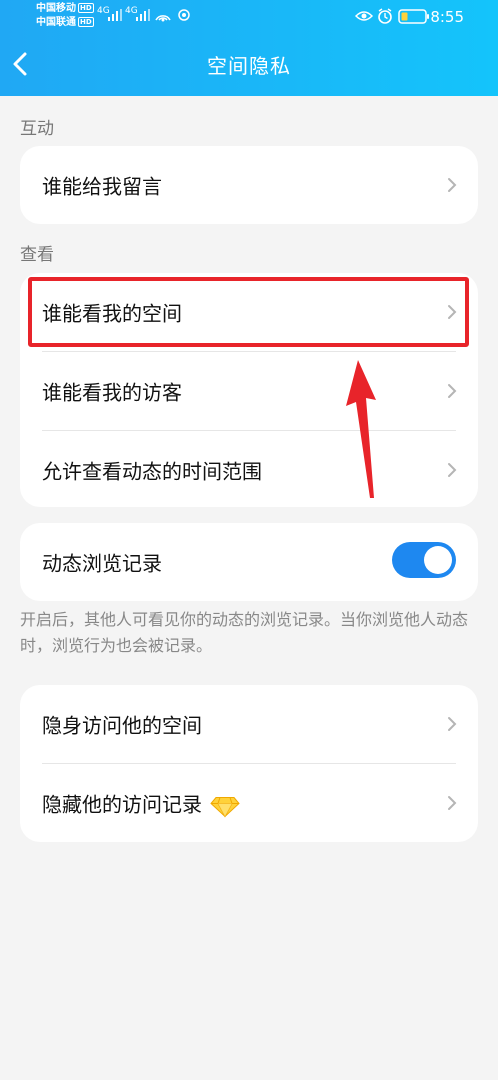 The width and height of the screenshot is (498, 1080). Describe the element at coordinates (184, 15) in the screenshot. I see `hotspot-icon` at that location.